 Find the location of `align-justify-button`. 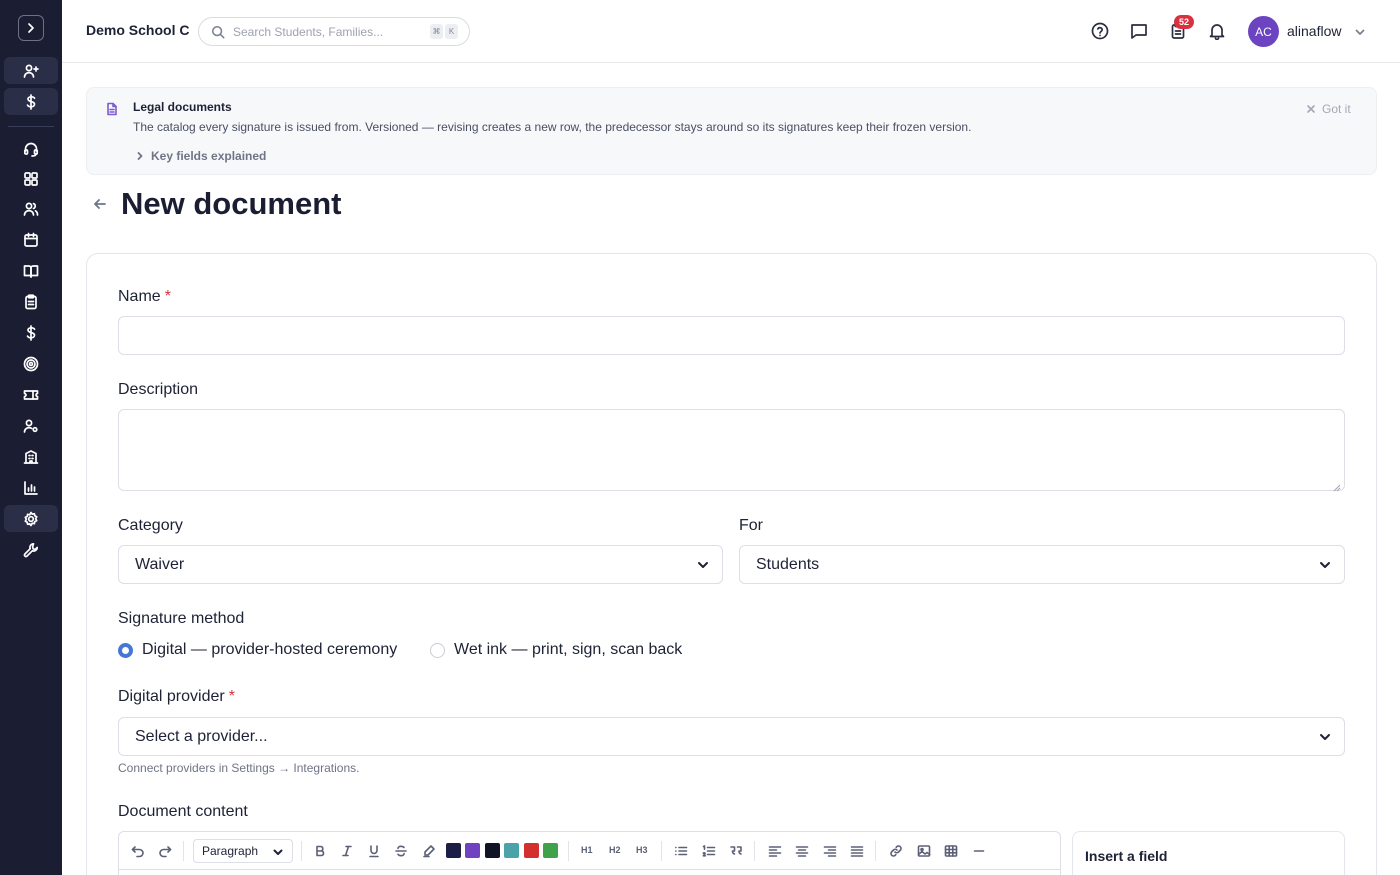

align-justify-button is located at coordinates (857, 851).